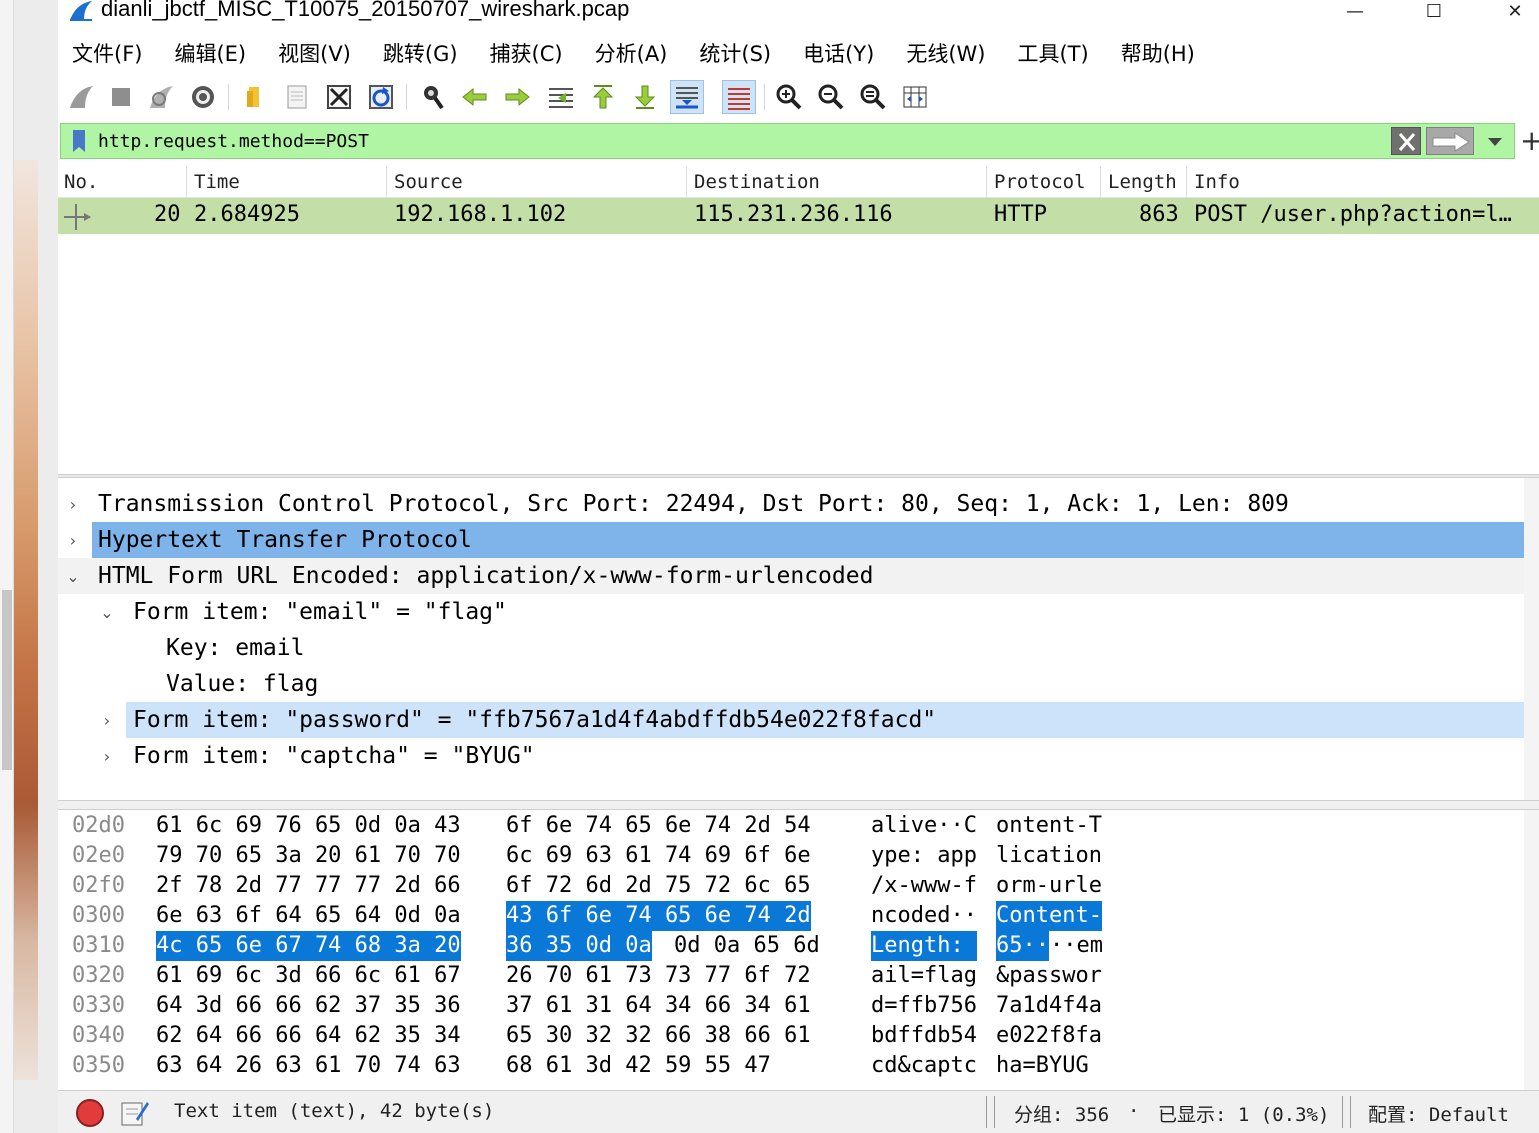 The image size is (1539, 1133). I want to click on menu-tools: 工具(T), so click(1052, 53).